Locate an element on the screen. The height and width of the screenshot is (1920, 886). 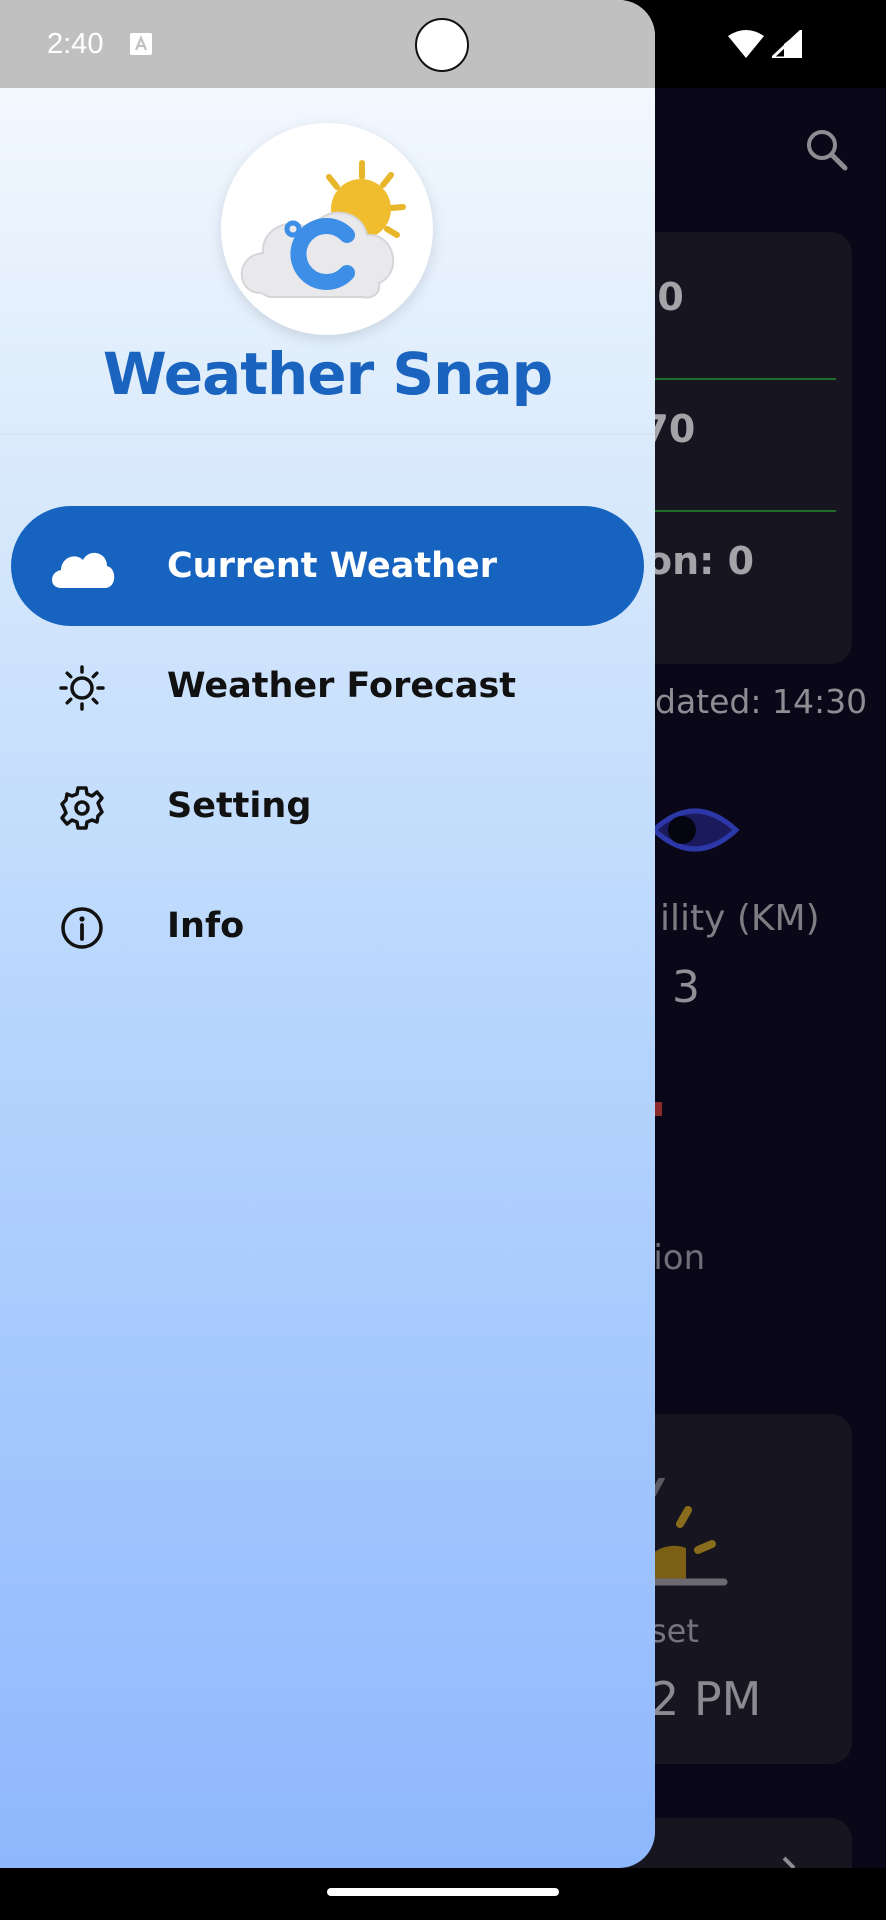
chevron-right-icon is located at coordinates (789, 1862).